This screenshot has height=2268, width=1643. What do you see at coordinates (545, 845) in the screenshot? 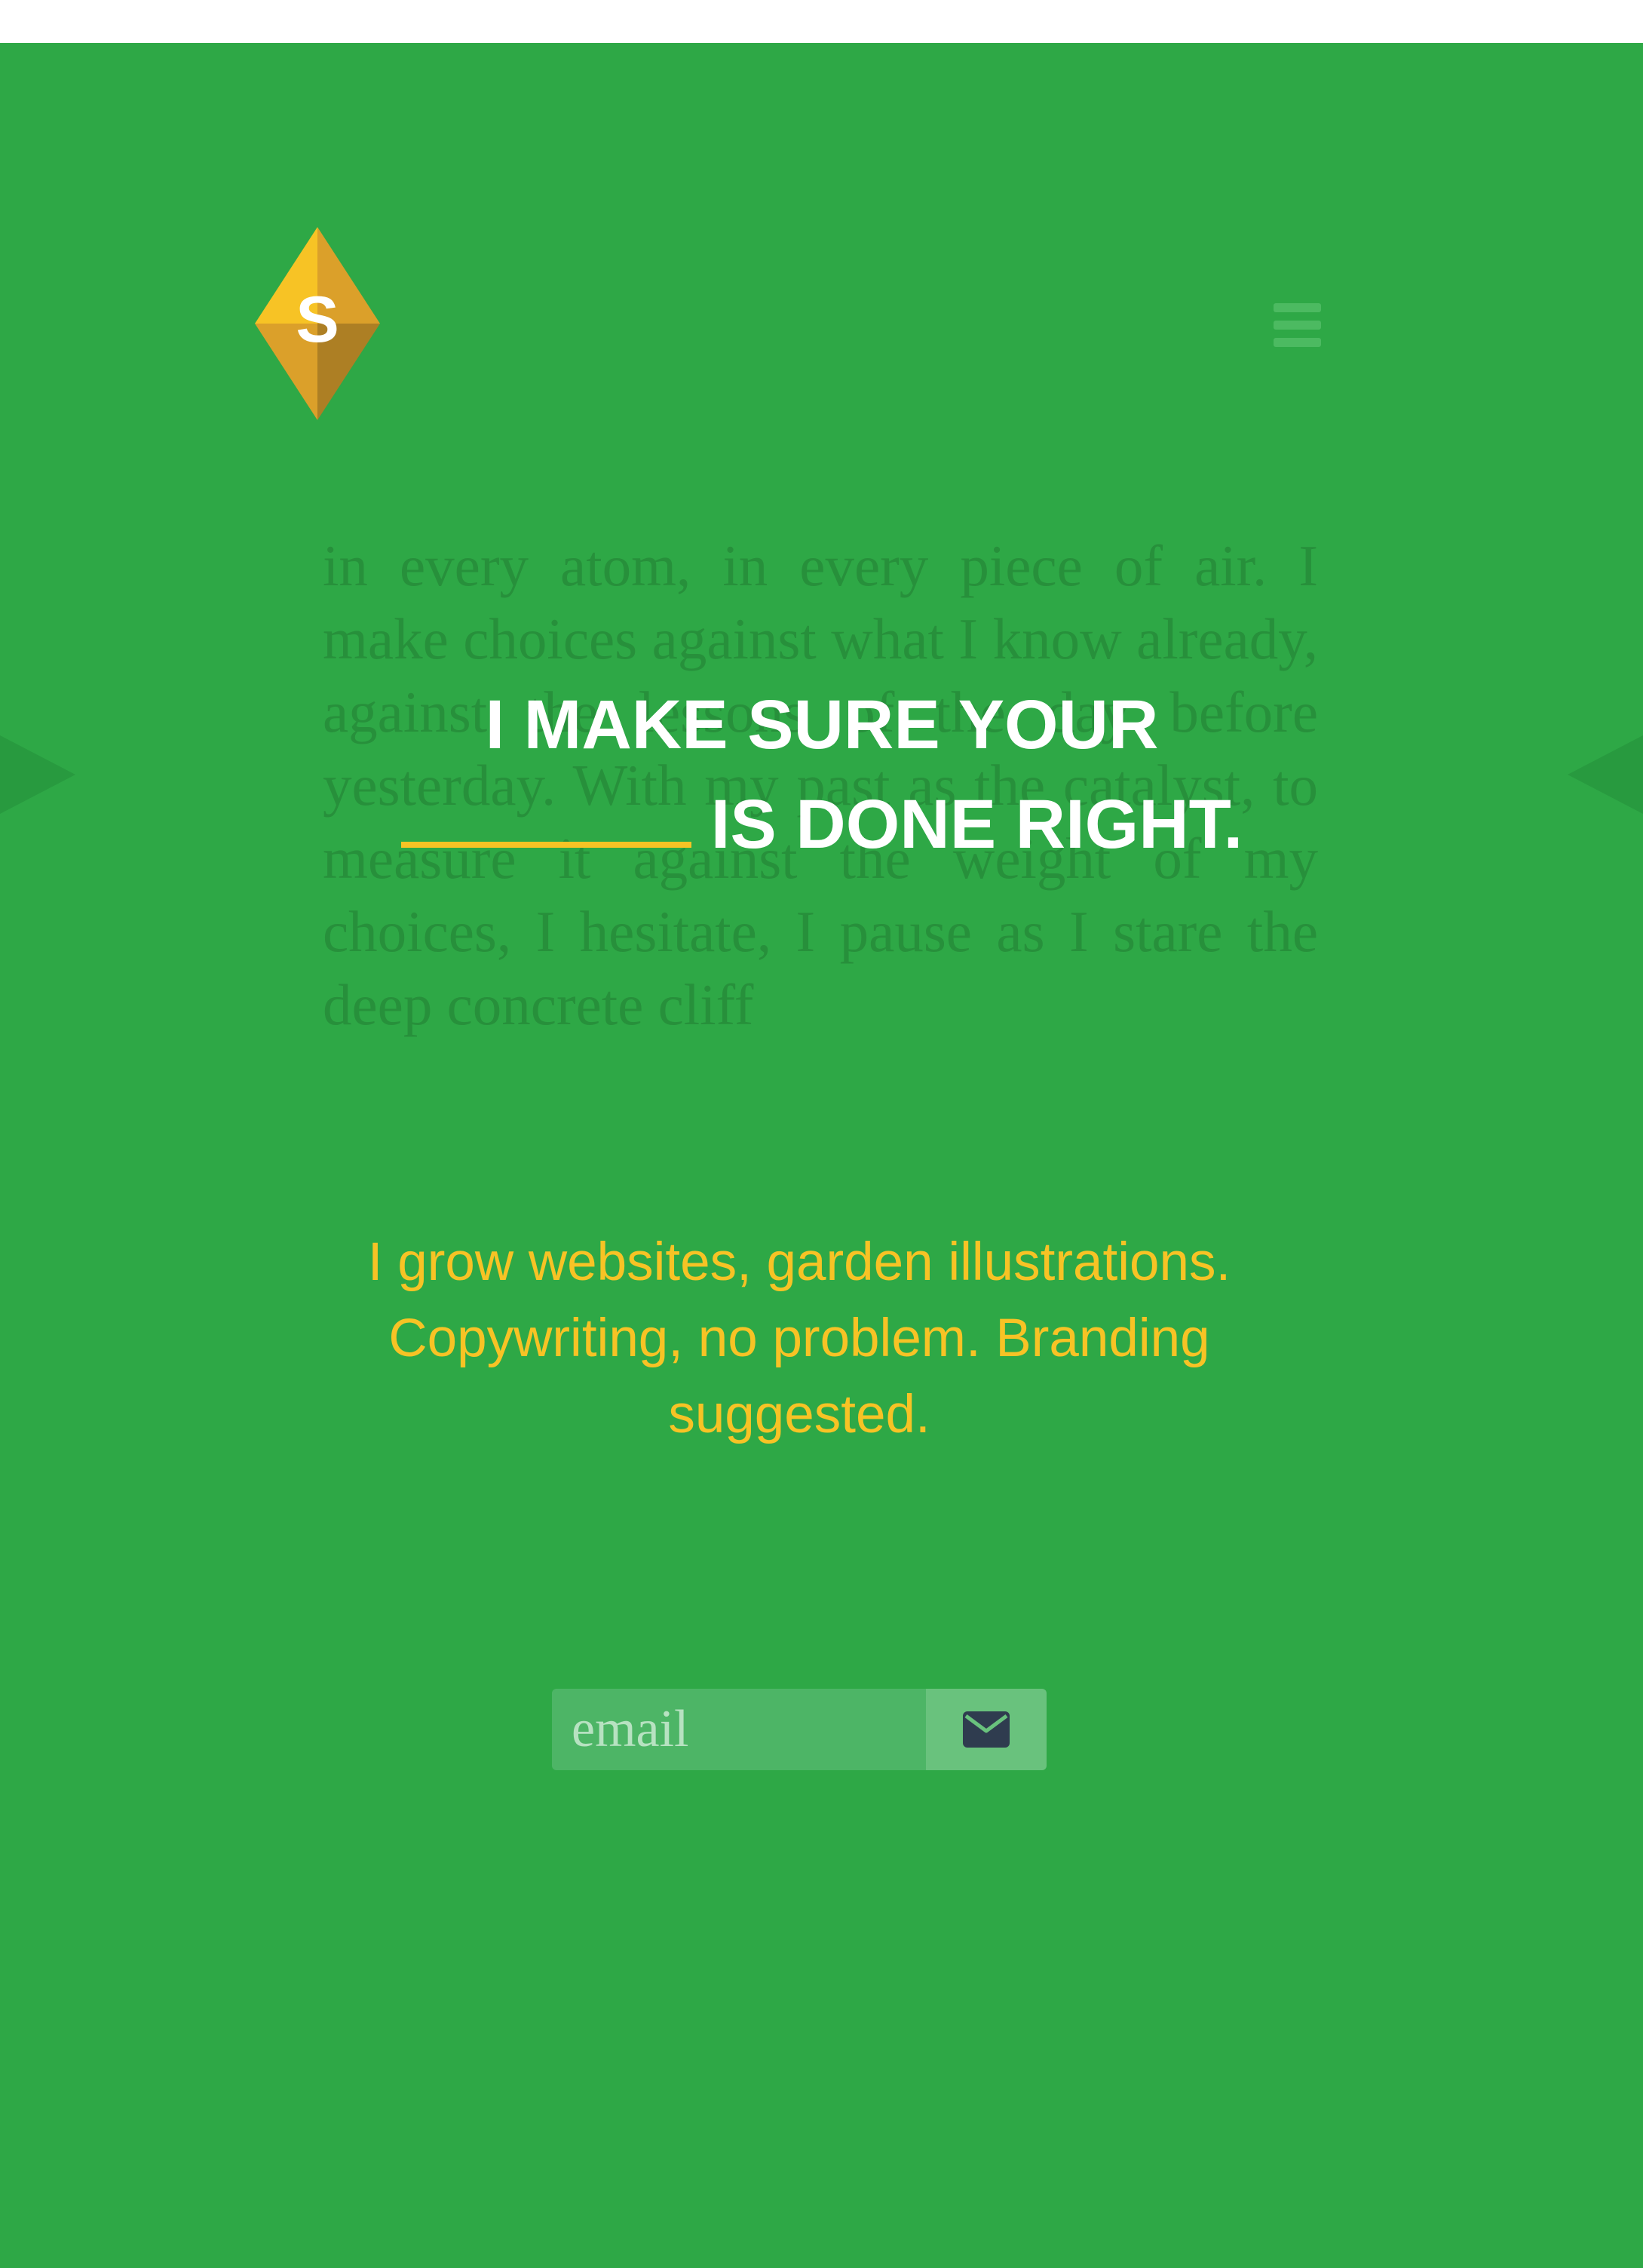
I see `headline-blank` at bounding box center [545, 845].